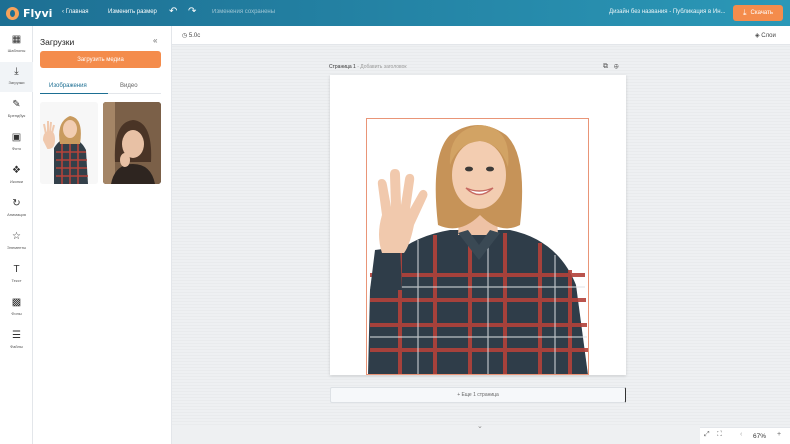 This screenshot has width=790, height=444. I want to click on layers-button: ◈ Слои, so click(765, 35).